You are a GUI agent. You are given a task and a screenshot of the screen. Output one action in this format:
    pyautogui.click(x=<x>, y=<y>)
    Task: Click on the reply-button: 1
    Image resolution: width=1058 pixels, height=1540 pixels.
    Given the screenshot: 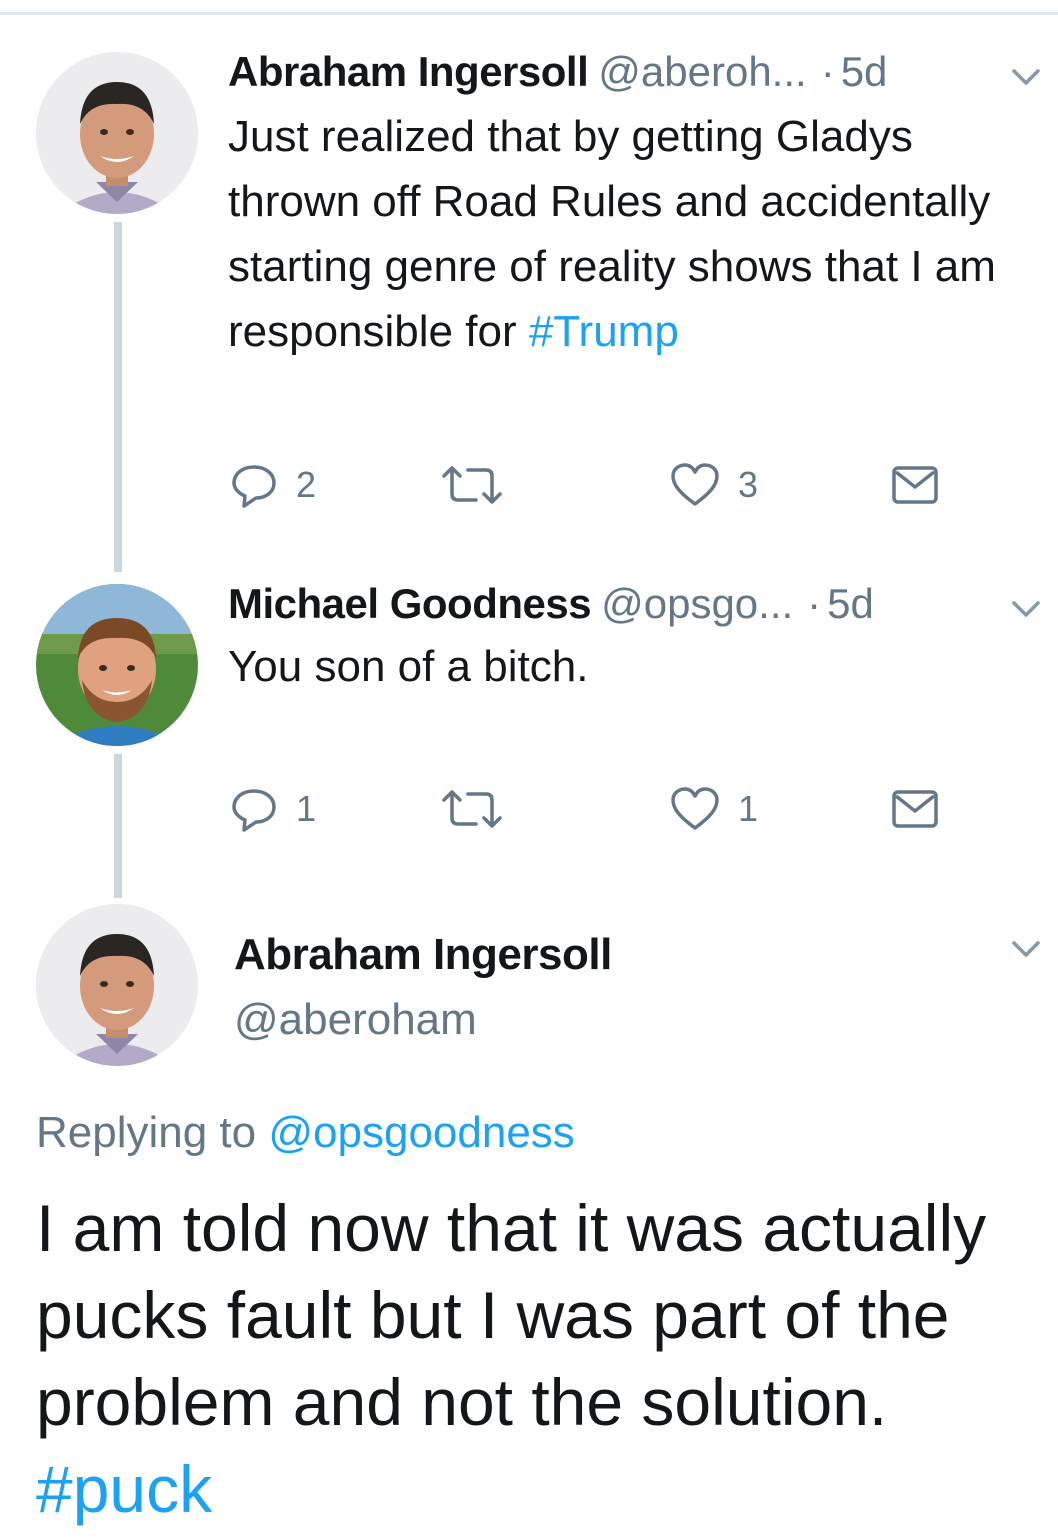 What is the action you would take?
    pyautogui.click(x=273, y=809)
    